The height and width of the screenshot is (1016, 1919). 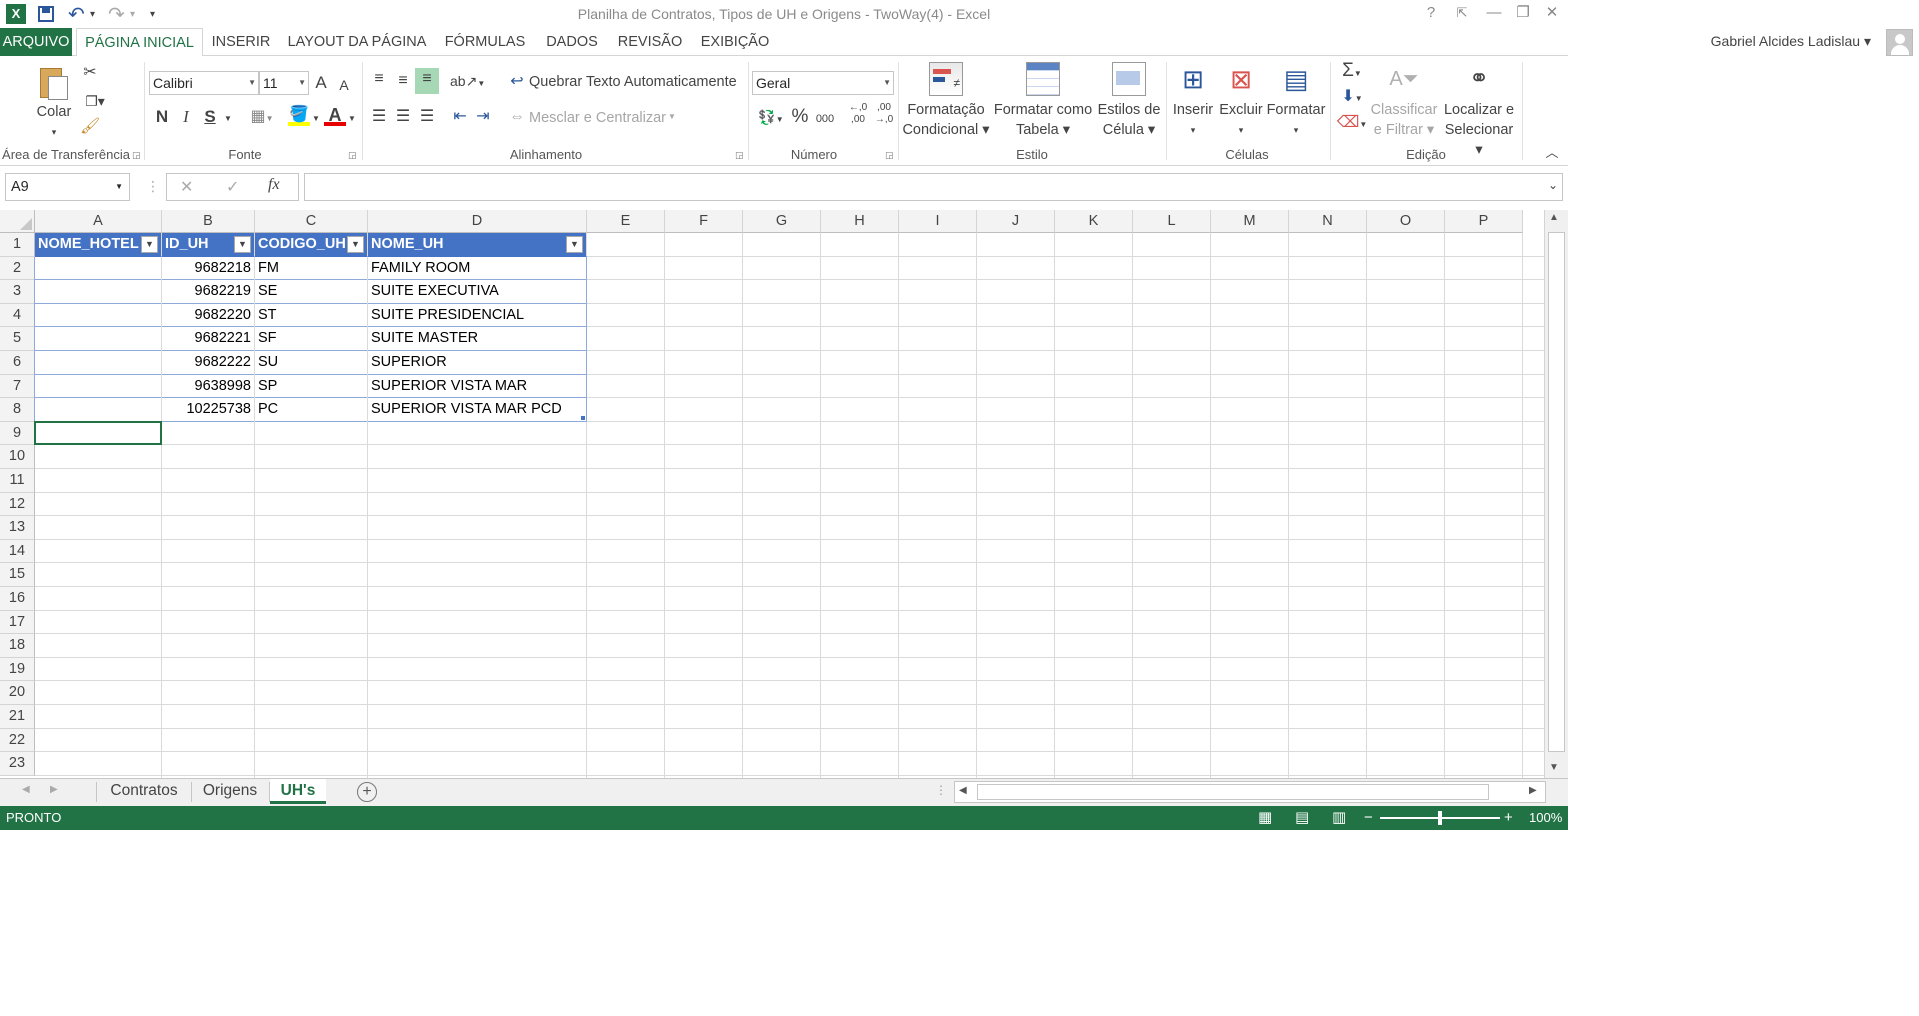 What do you see at coordinates (403, 117) in the screenshot?
I see `align-center-icon: ☰` at bounding box center [403, 117].